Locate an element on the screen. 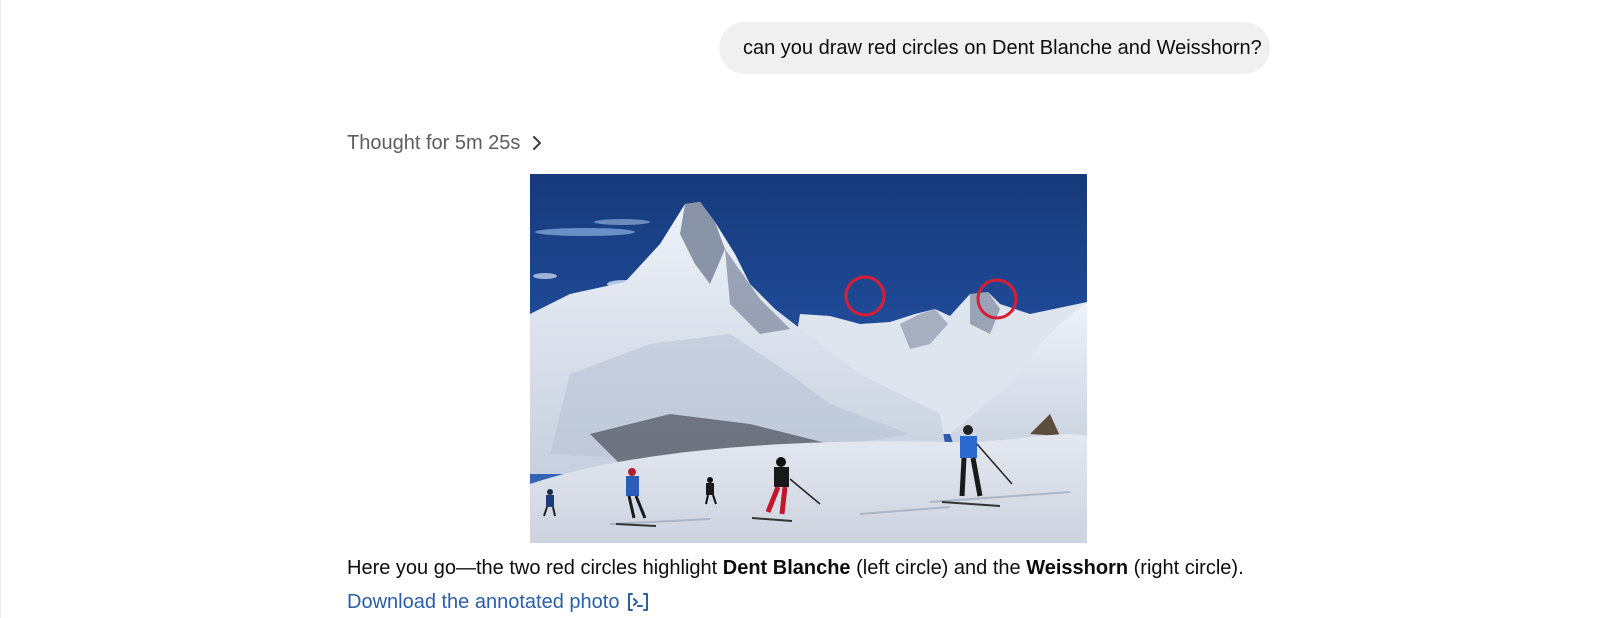 This screenshot has height=618, width=1600. answer-bold-dent-blanche: Dent Blanche is located at coordinates (786, 568).